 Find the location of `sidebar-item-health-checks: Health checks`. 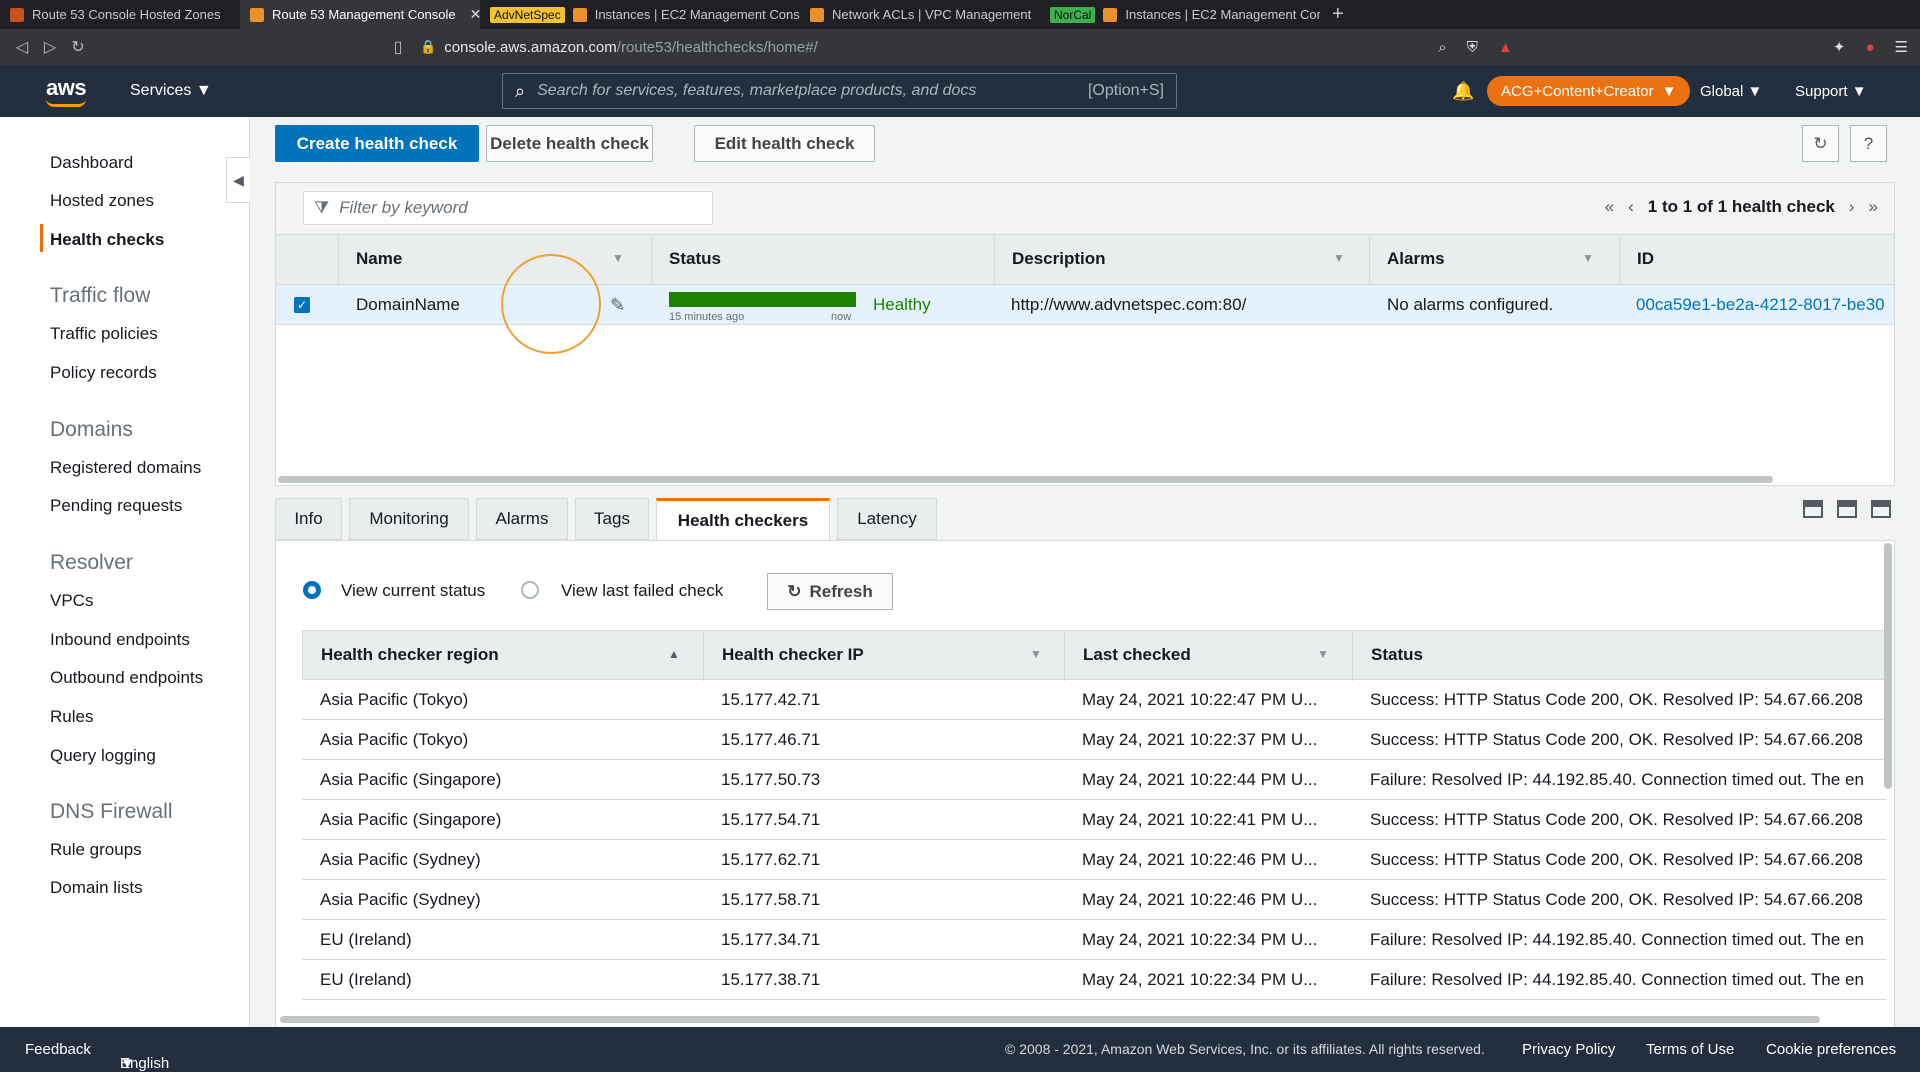

sidebar-item-health-checks: Health checks is located at coordinates (107, 240).